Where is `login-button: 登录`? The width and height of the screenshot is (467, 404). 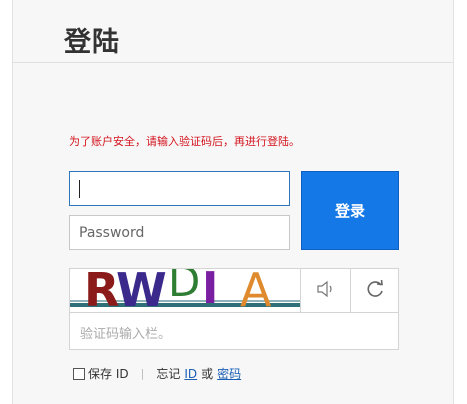
login-button: 登录 is located at coordinates (350, 210).